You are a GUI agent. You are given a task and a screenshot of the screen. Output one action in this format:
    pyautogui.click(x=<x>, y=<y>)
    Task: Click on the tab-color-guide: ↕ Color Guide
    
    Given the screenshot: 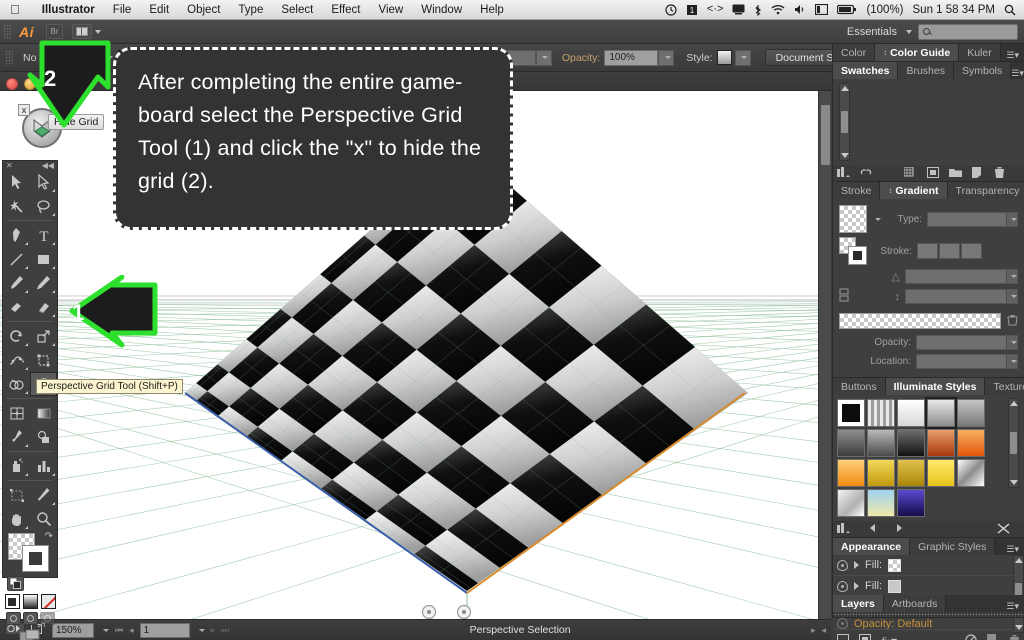 What is the action you would take?
    pyautogui.click(x=917, y=52)
    